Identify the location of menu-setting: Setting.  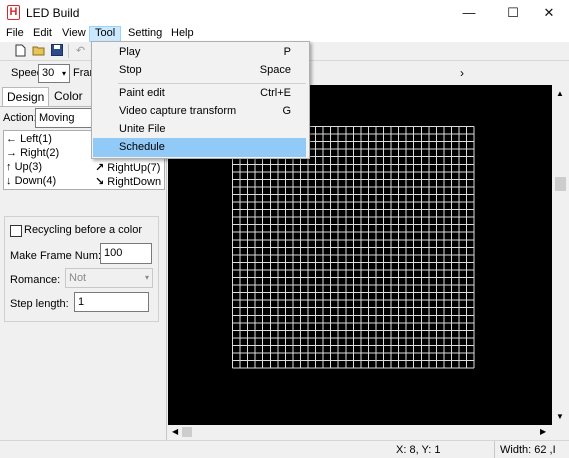
(145, 34).